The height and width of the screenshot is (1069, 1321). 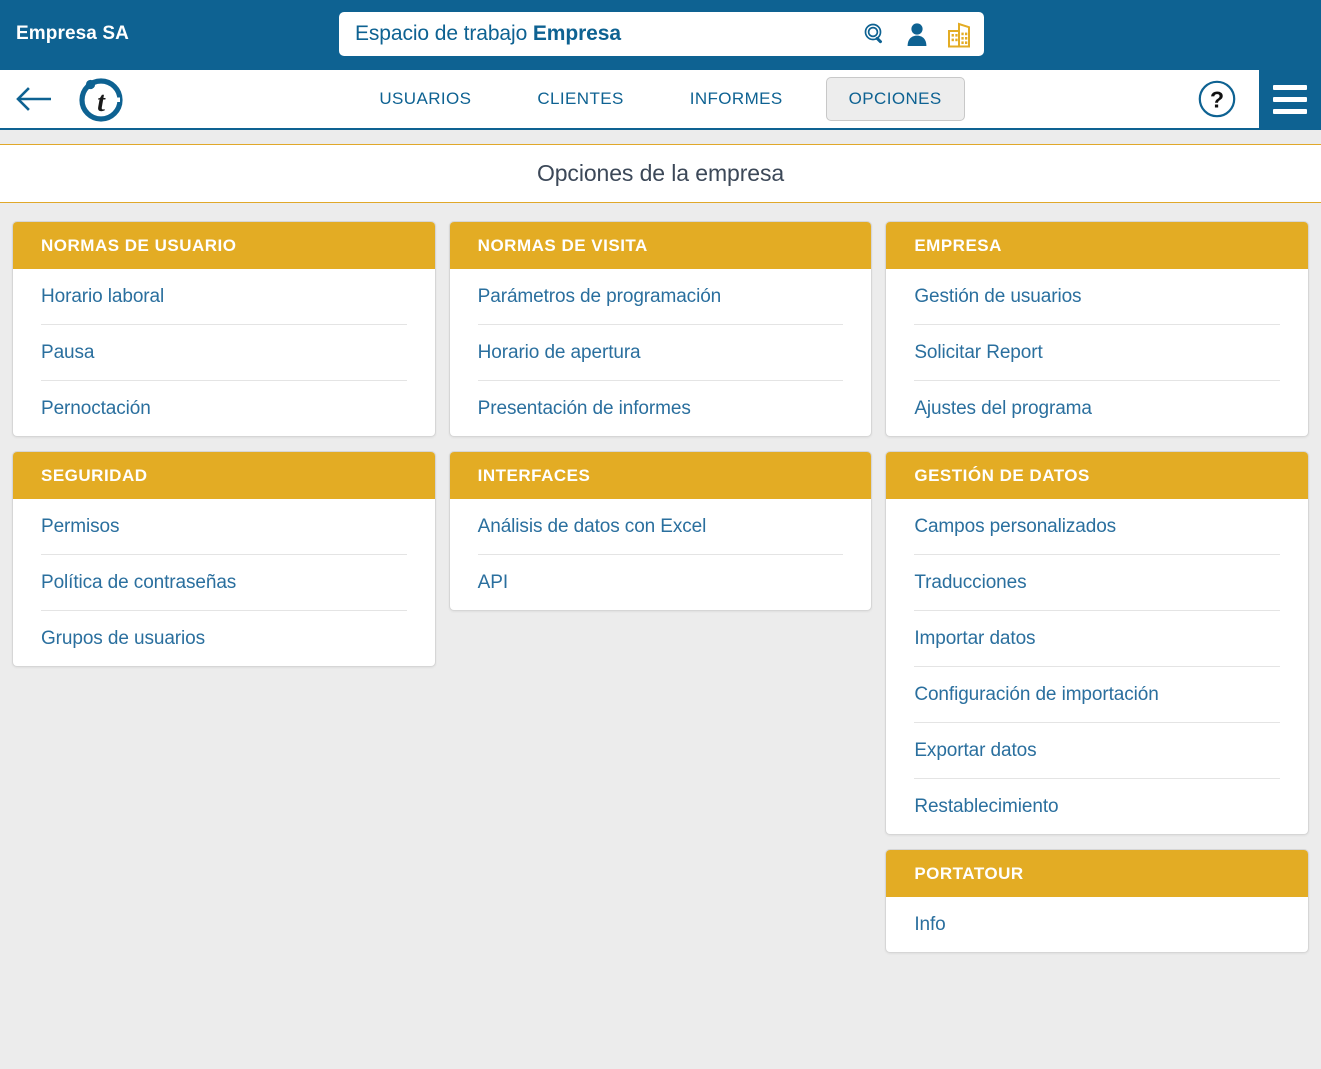 What do you see at coordinates (736, 99) in the screenshot?
I see `tab-informes: INFORMES` at bounding box center [736, 99].